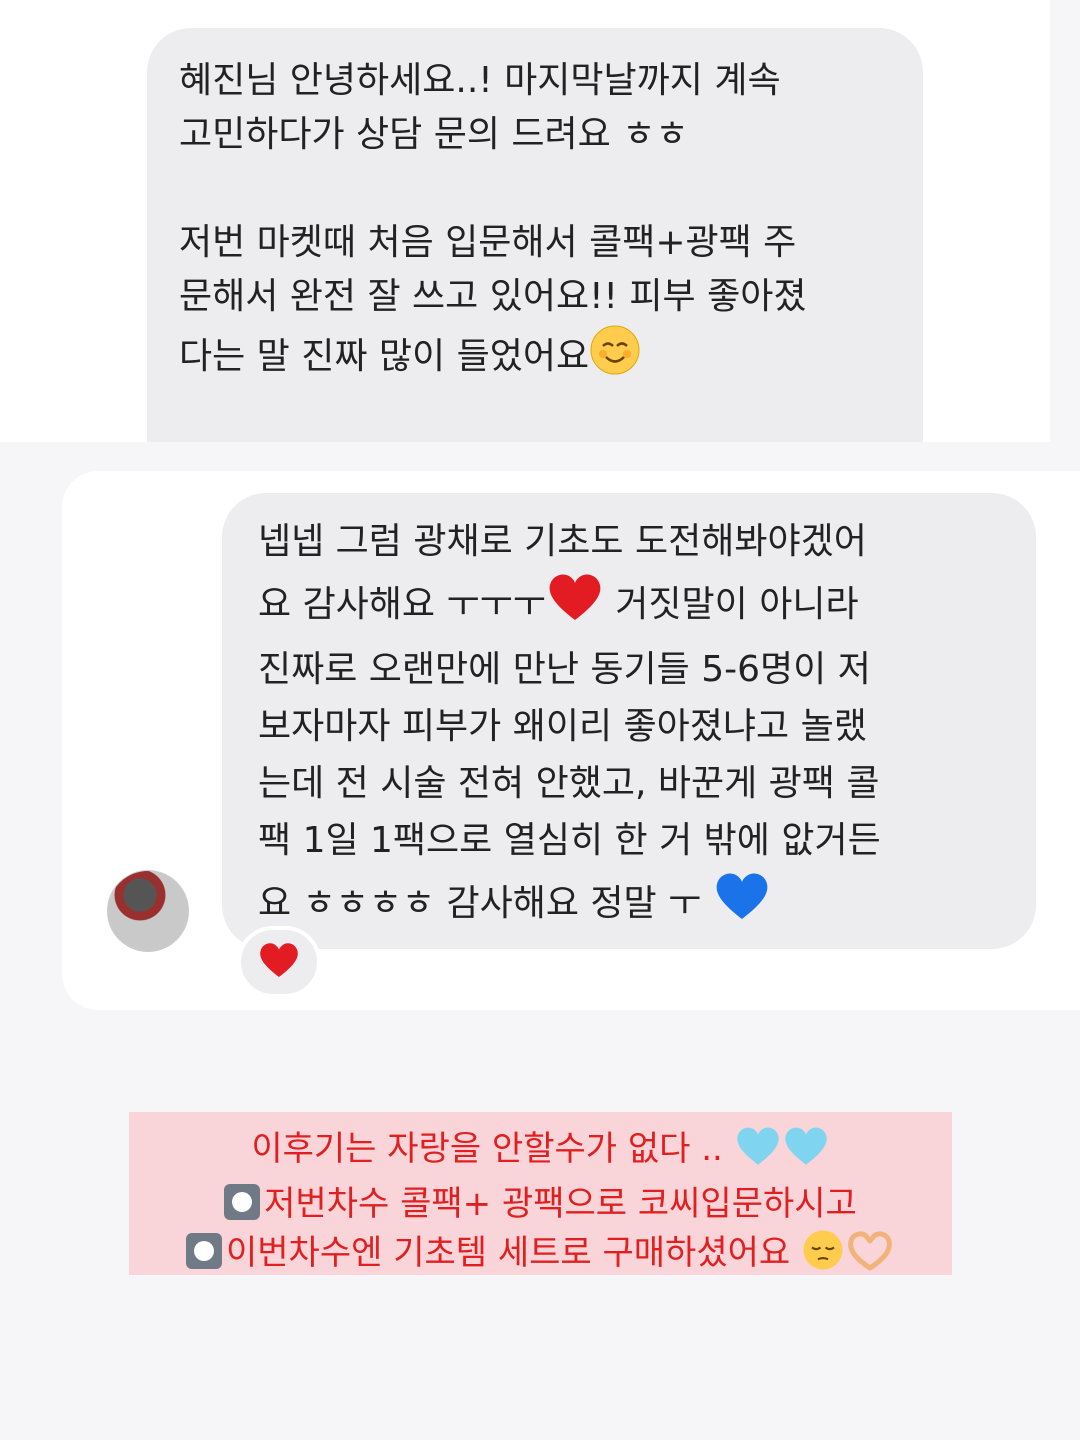 The height and width of the screenshot is (1440, 1080). I want to click on message-text: 다는 말 진짜 많이 들었어요, so click(384, 356).